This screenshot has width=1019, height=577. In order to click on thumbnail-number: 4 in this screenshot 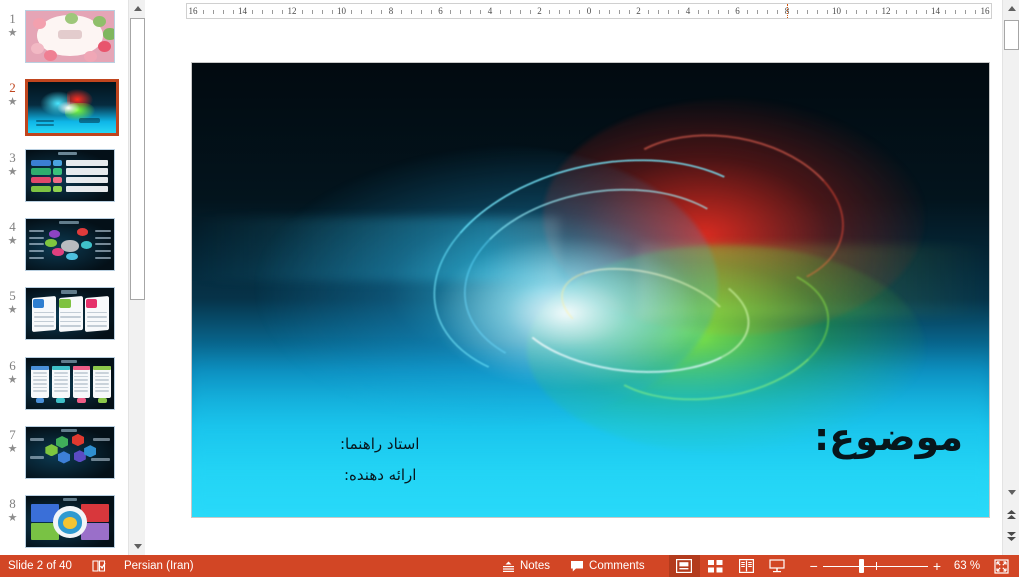, I will do `click(12, 226)`.